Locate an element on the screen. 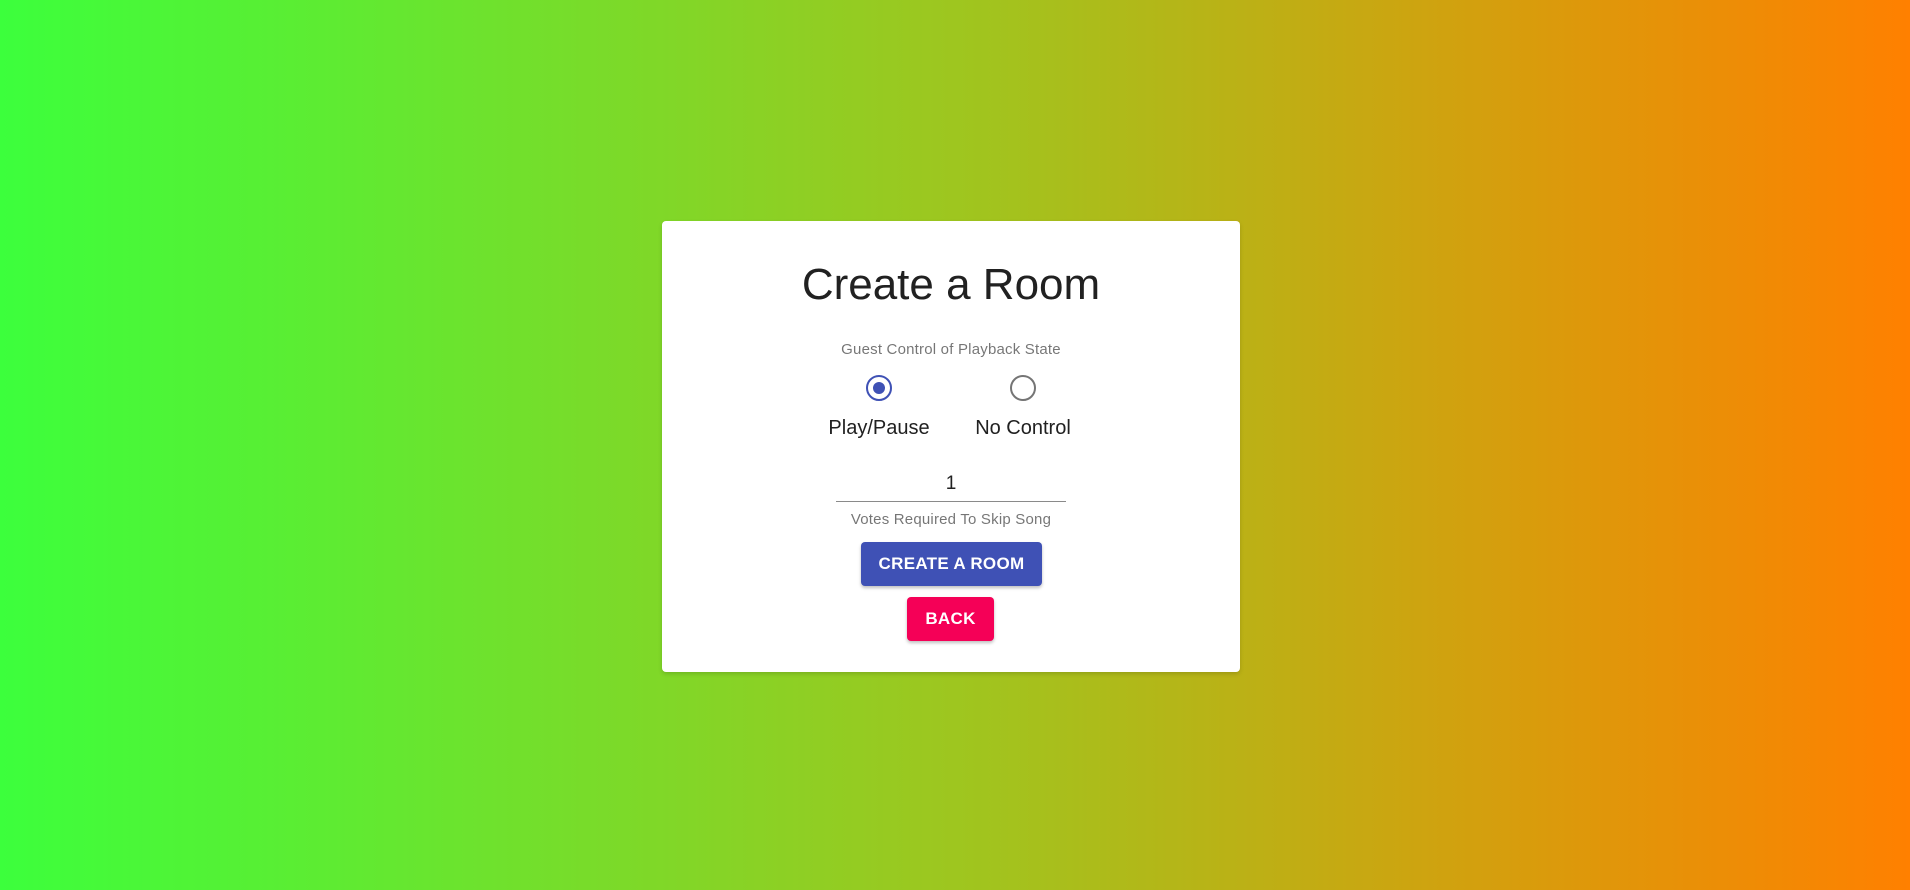  radio-option-play-pause: Play/Pause is located at coordinates (879, 406).